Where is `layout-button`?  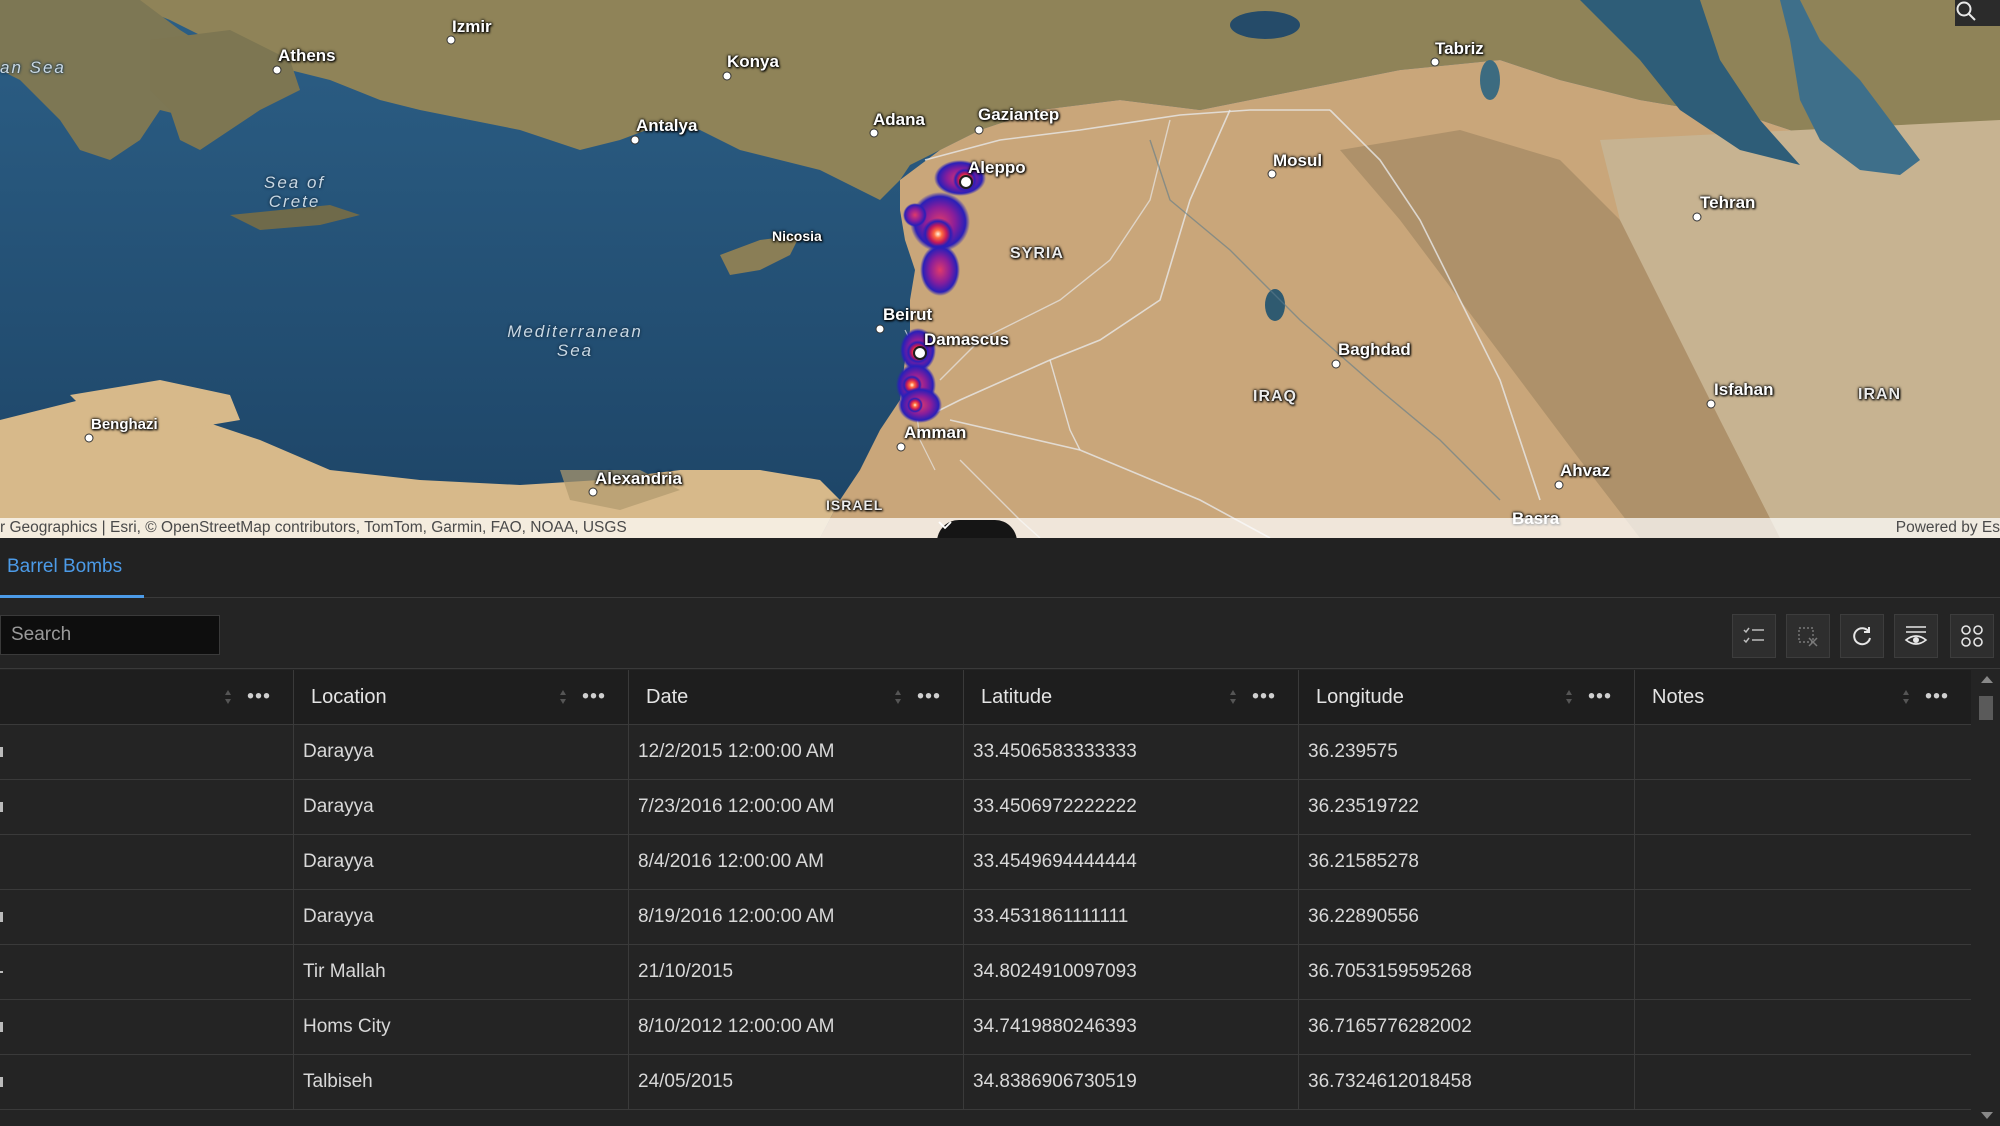 layout-button is located at coordinates (1972, 636).